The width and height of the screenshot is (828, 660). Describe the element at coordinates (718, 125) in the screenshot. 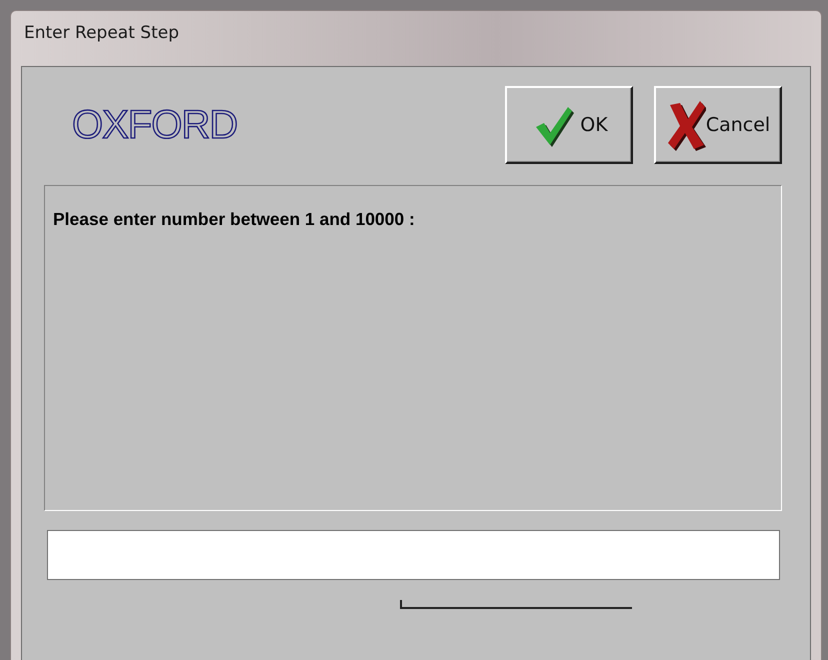

I see `cancel-button: Cancel` at that location.